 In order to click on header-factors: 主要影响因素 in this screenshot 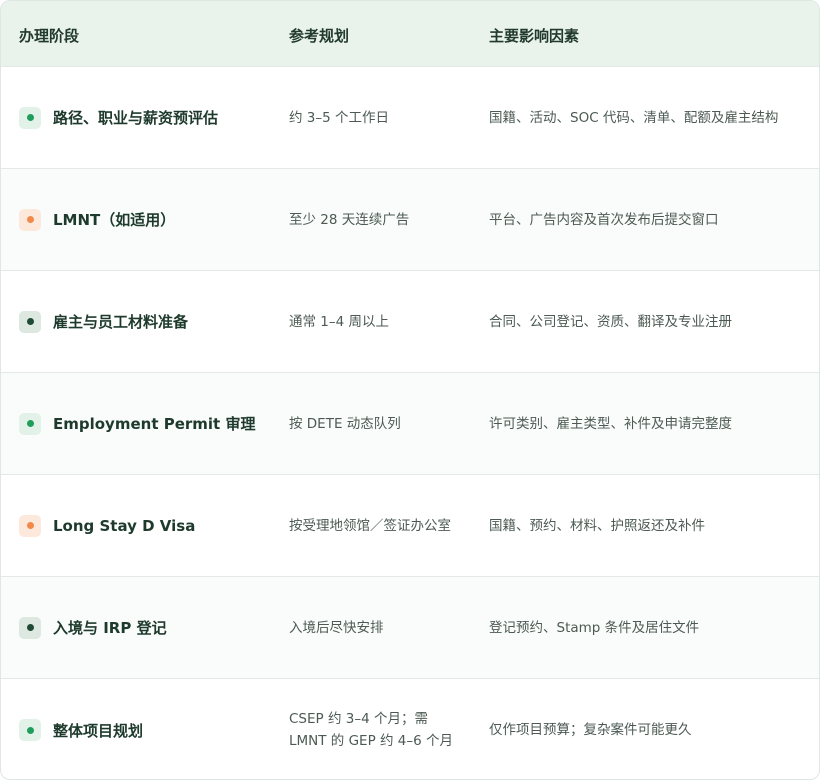, I will do `click(534, 36)`.